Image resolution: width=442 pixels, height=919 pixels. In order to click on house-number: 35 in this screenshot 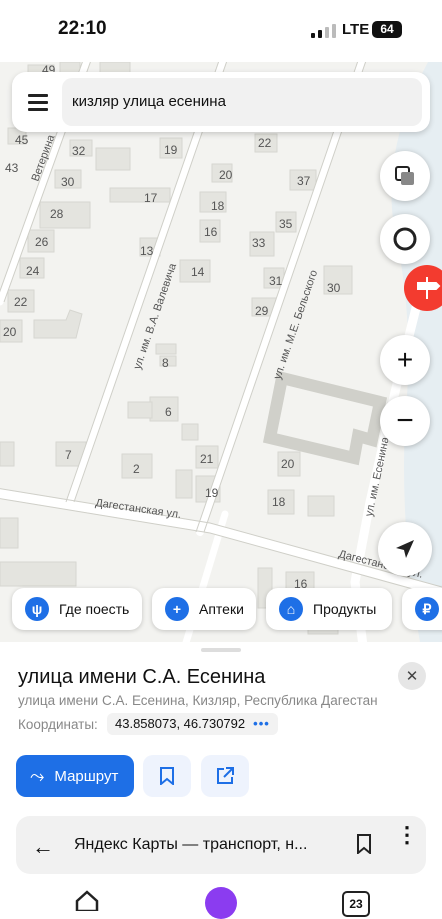, I will do `click(286, 224)`.